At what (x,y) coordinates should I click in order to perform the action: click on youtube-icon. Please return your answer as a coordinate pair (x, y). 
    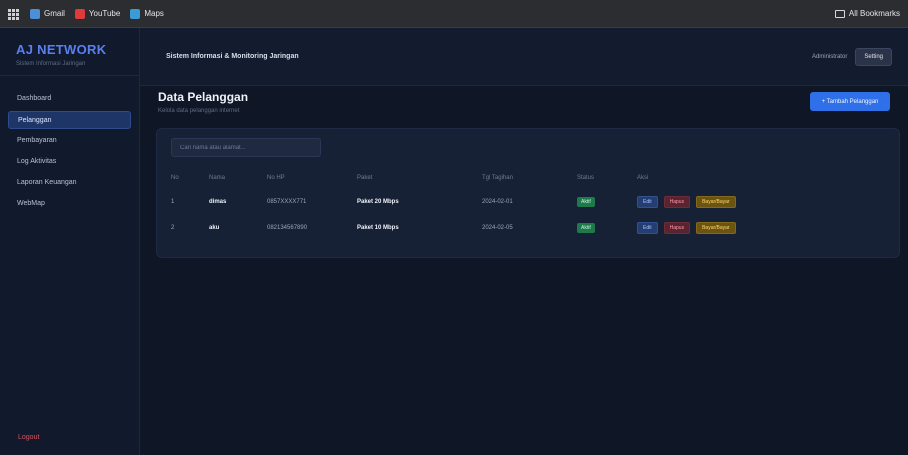
    Looking at the image, I should click on (79, 13).